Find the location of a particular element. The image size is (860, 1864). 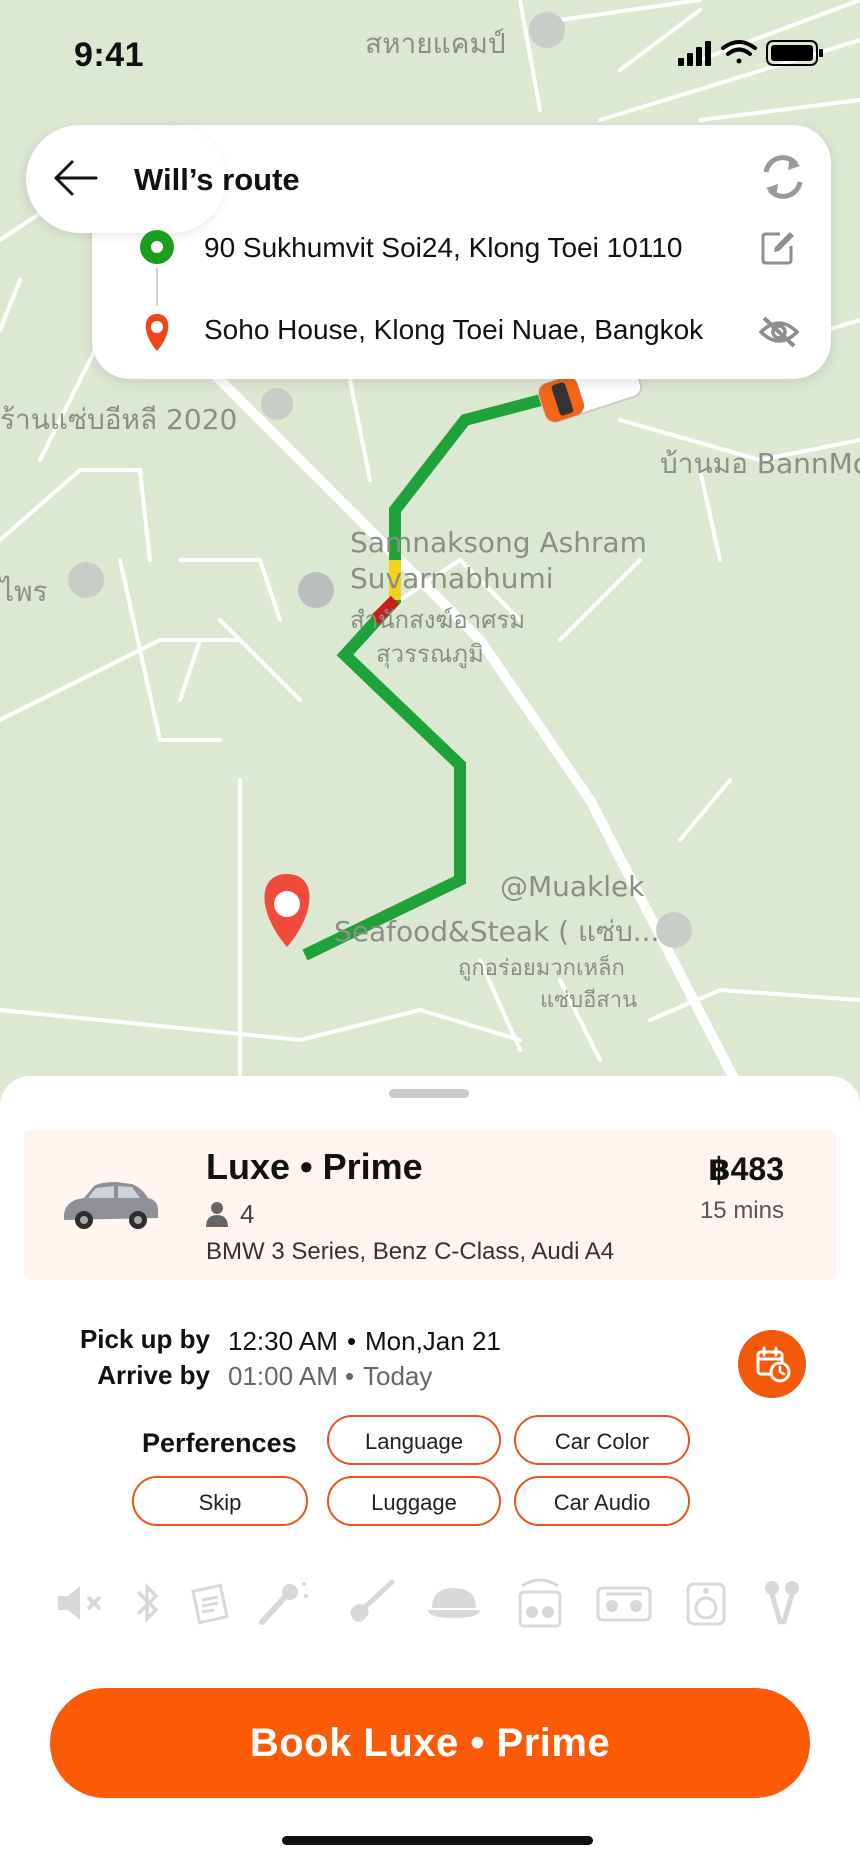

origin-dot-center is located at coordinates (157, 247).